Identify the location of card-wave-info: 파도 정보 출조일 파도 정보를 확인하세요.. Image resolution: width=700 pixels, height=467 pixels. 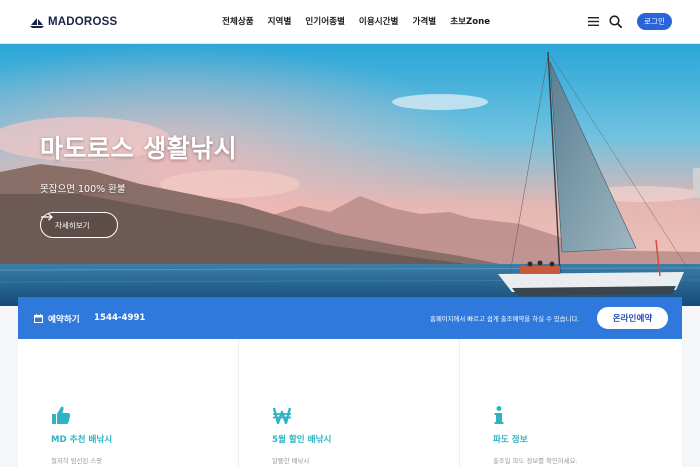
(570, 403).